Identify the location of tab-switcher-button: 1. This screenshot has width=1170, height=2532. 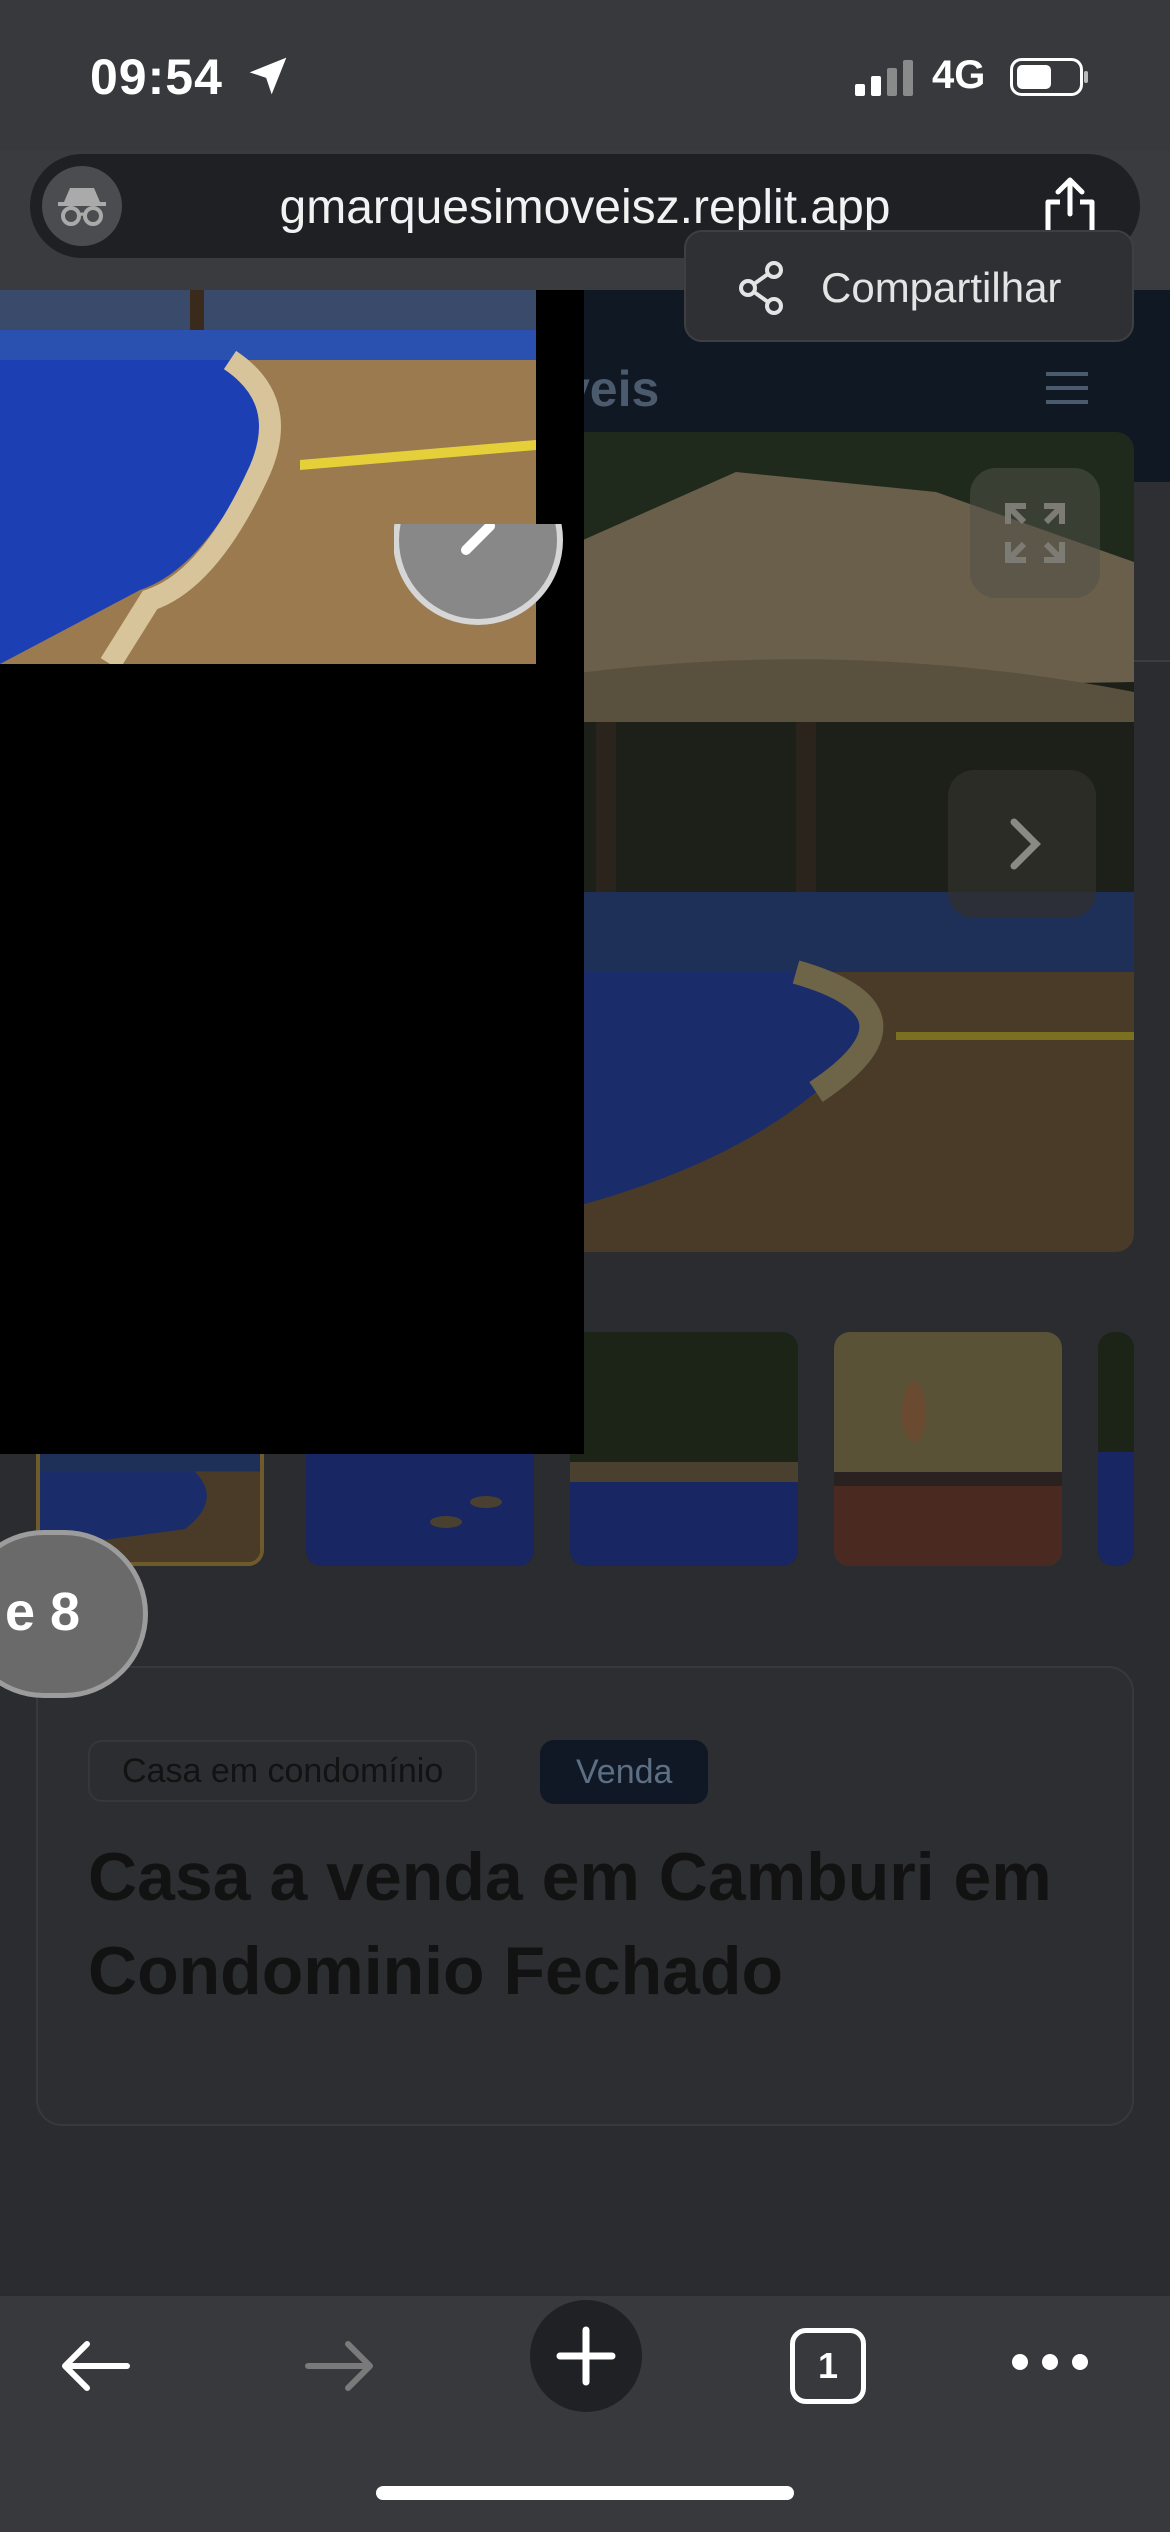
(828, 2366).